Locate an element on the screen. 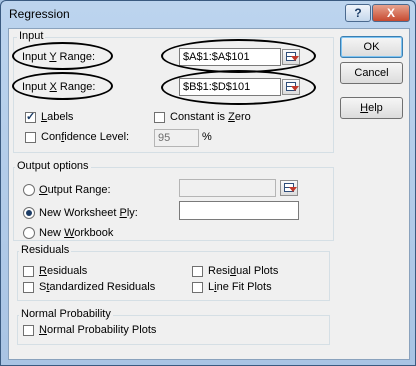 This screenshot has width=416, height=366. new-worksheet-ply-label: New Worksheet Ply: is located at coordinates (88, 213).